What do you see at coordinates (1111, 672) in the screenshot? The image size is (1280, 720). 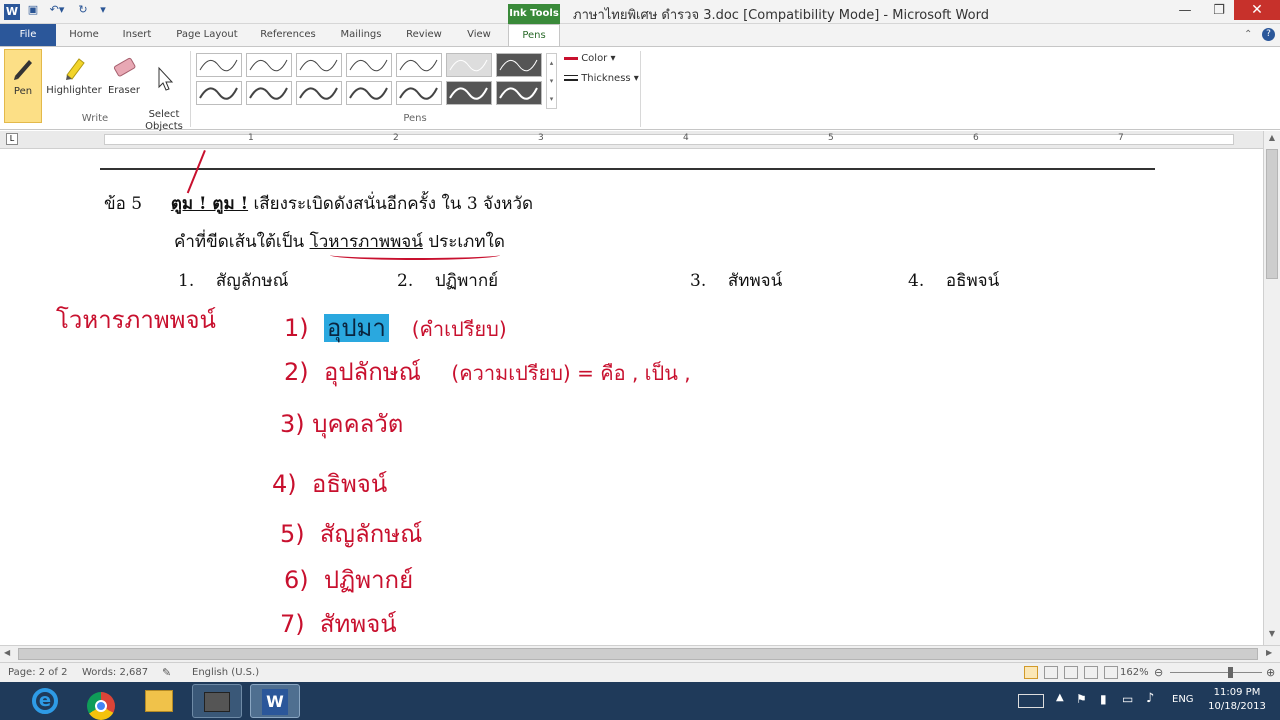 I see `draft-view-icon` at bounding box center [1111, 672].